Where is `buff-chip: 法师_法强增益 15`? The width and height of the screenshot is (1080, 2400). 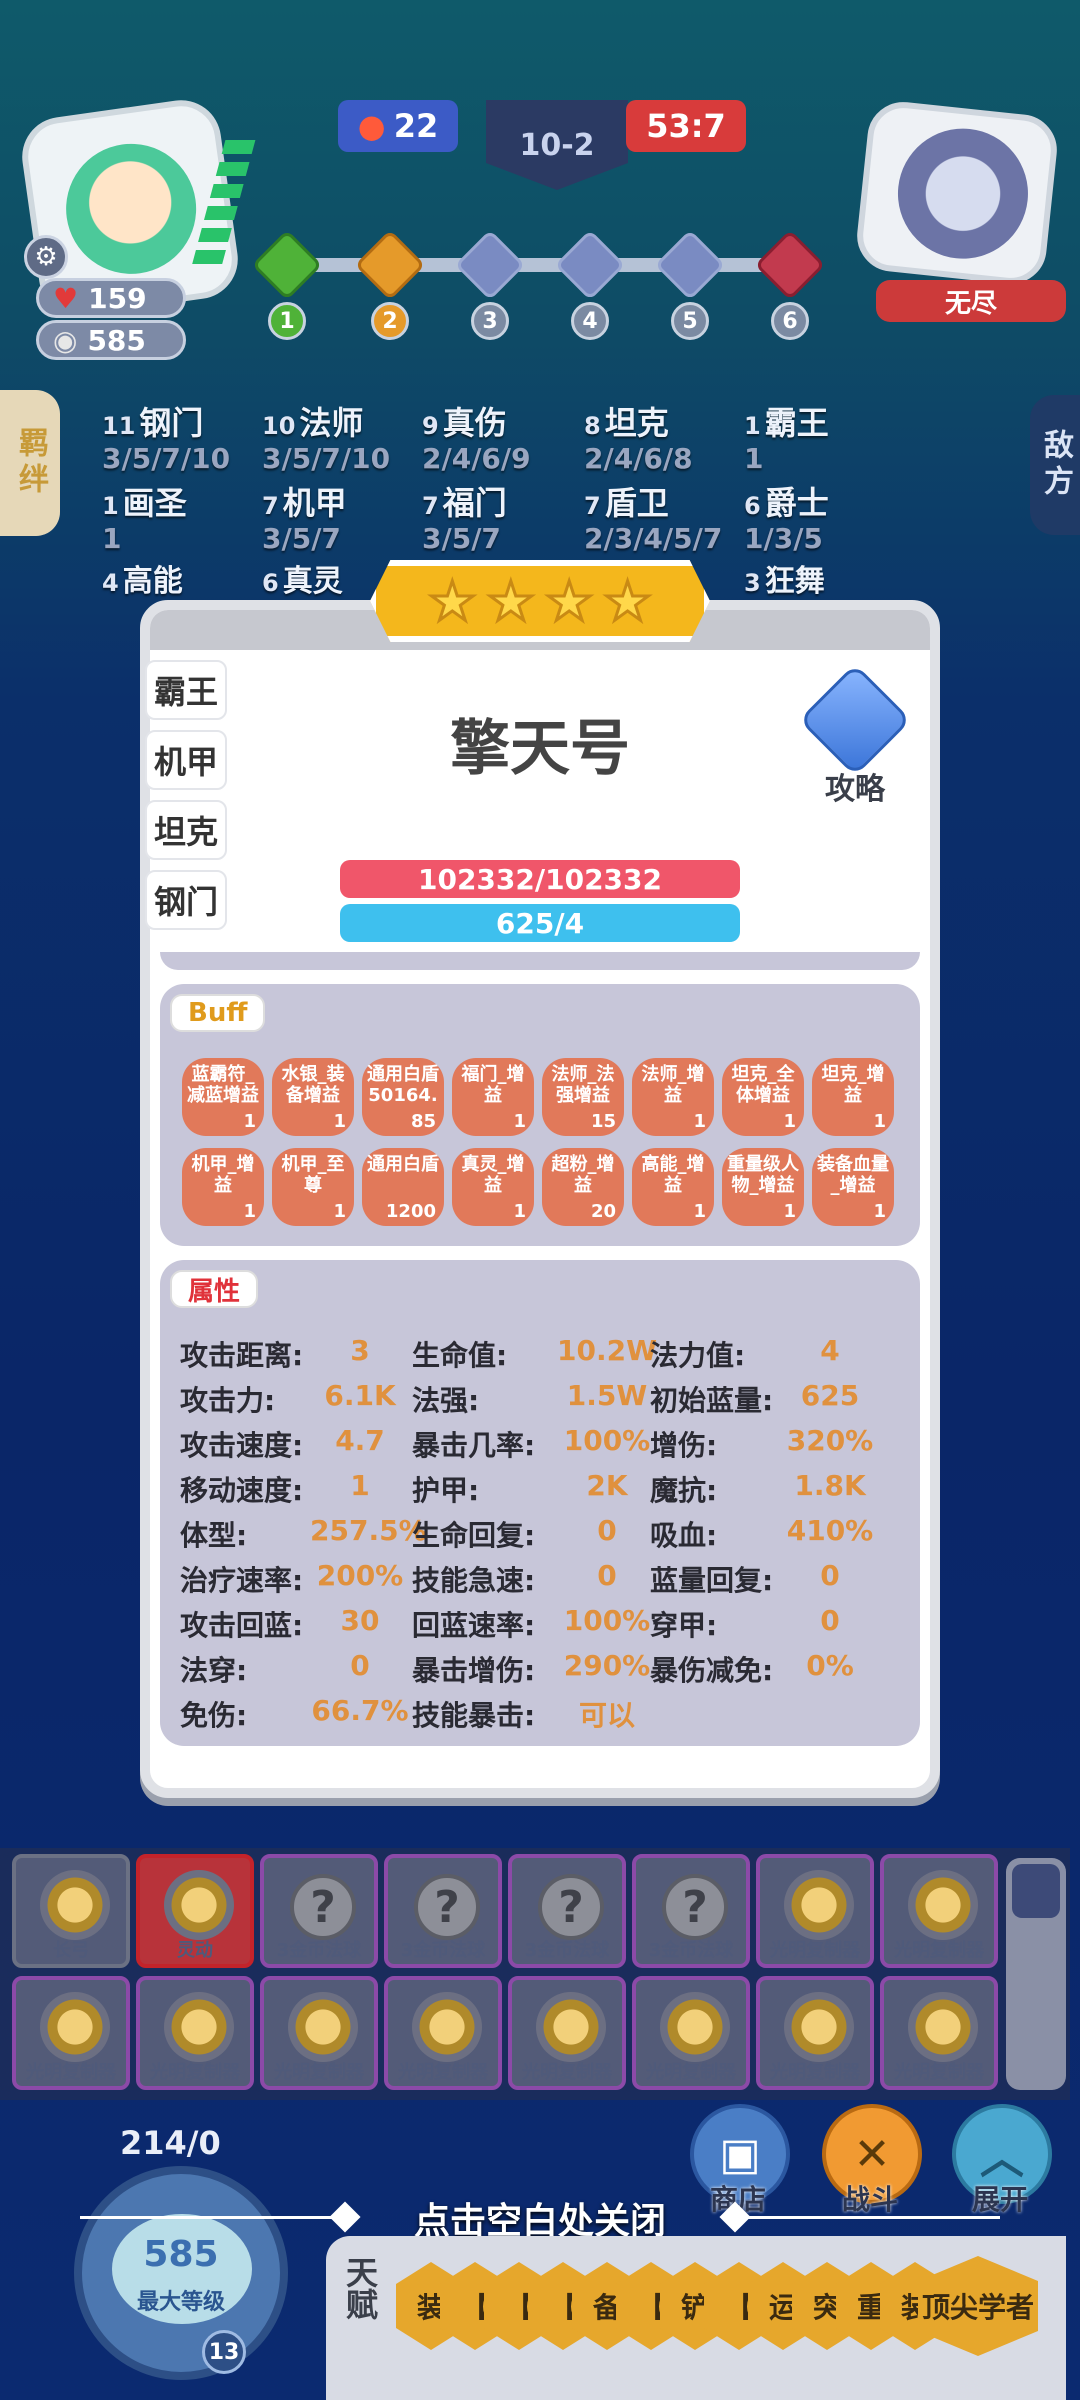 buff-chip: 法师_法强增益 15 is located at coordinates (583, 1097).